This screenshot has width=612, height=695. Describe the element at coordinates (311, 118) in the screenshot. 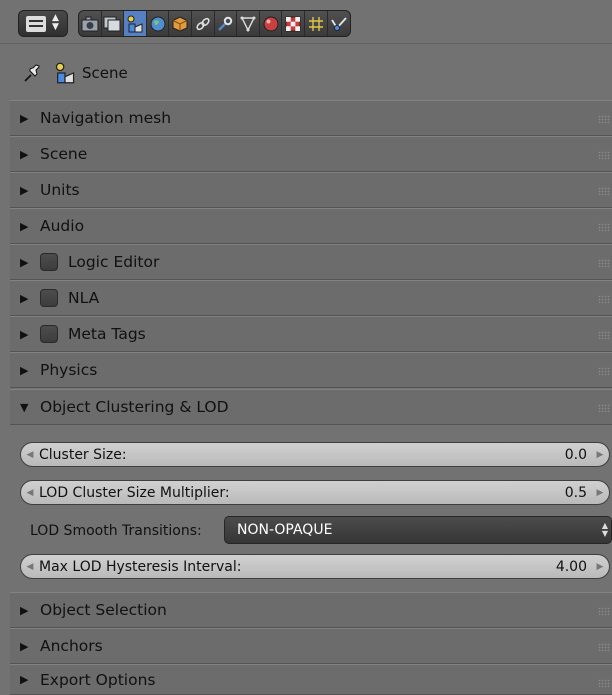

I see `panel-navigation-mesh: ▶ Navigation mesh` at that location.